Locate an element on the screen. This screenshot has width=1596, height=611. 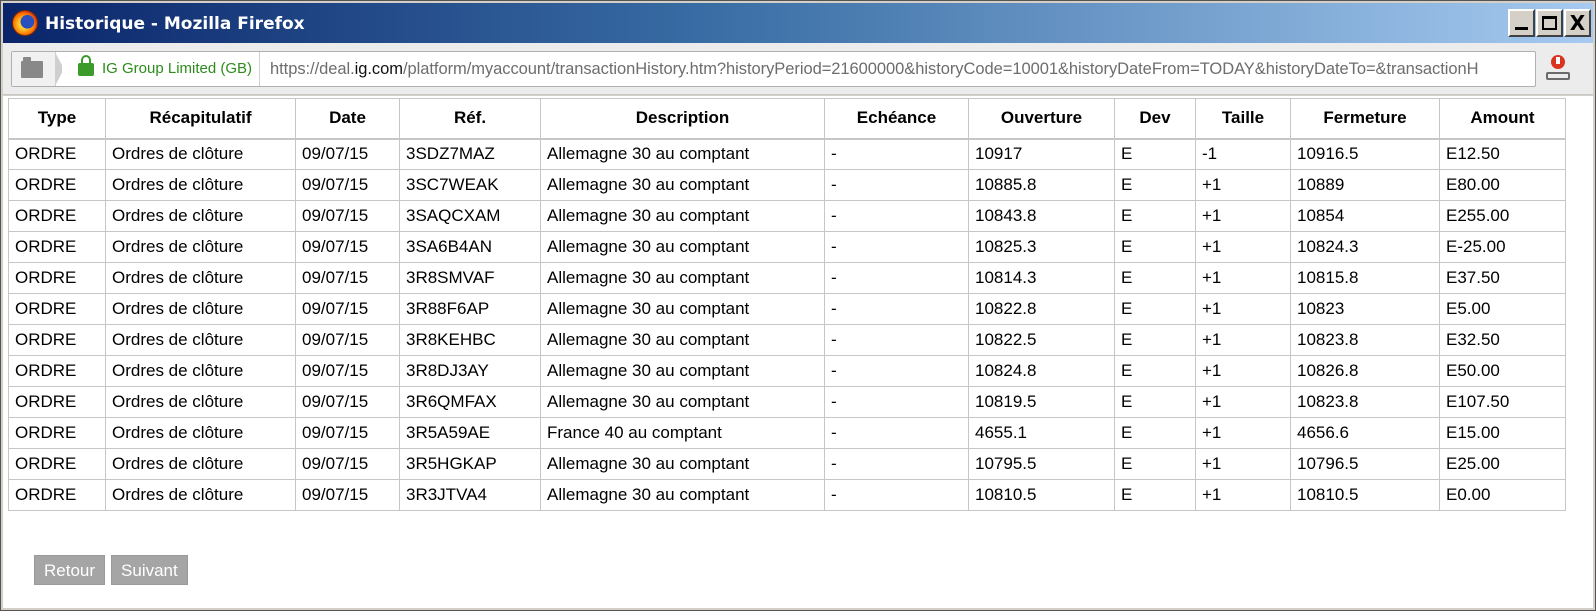
column-header-taille: Taille is located at coordinates (1243, 119).